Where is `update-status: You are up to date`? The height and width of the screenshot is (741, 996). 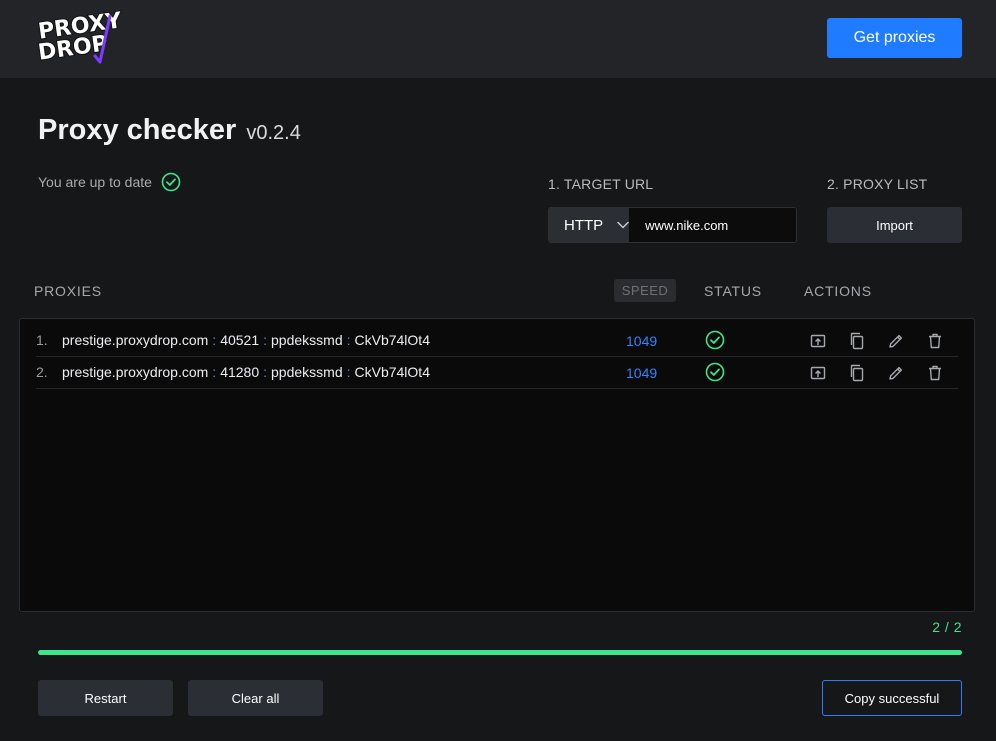
update-status: You are up to date is located at coordinates (109, 182).